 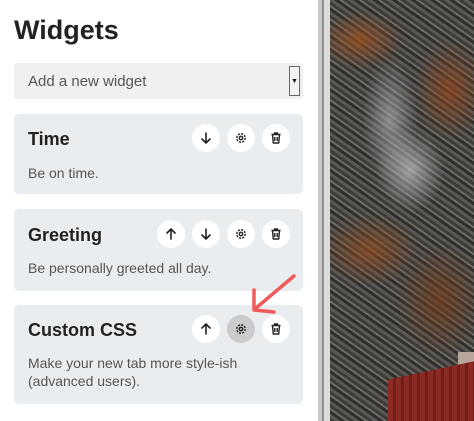 What do you see at coordinates (158, 154) in the screenshot?
I see `widget-card-time: Time Be on time.` at bounding box center [158, 154].